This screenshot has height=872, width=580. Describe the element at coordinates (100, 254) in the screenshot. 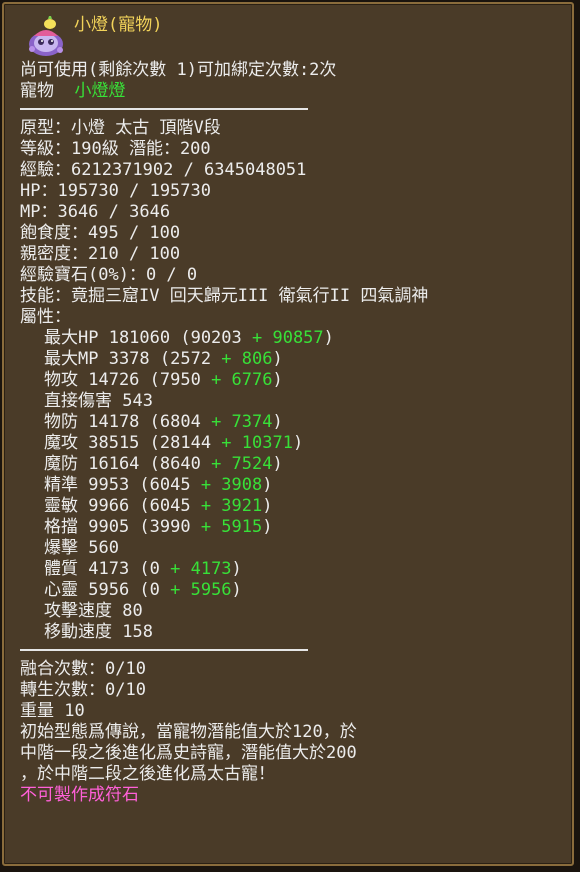

I see `basic-stat-line: 親密度：210 / 100` at that location.